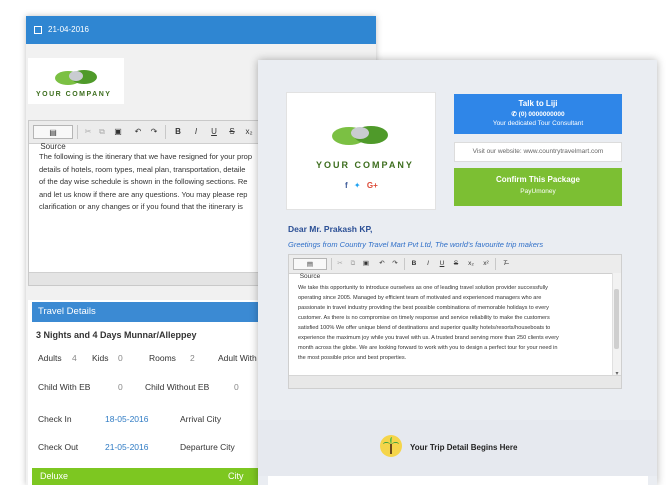  Describe the element at coordinates (120, 358) in the screenshot. I see `kids-value: 0` at that location.